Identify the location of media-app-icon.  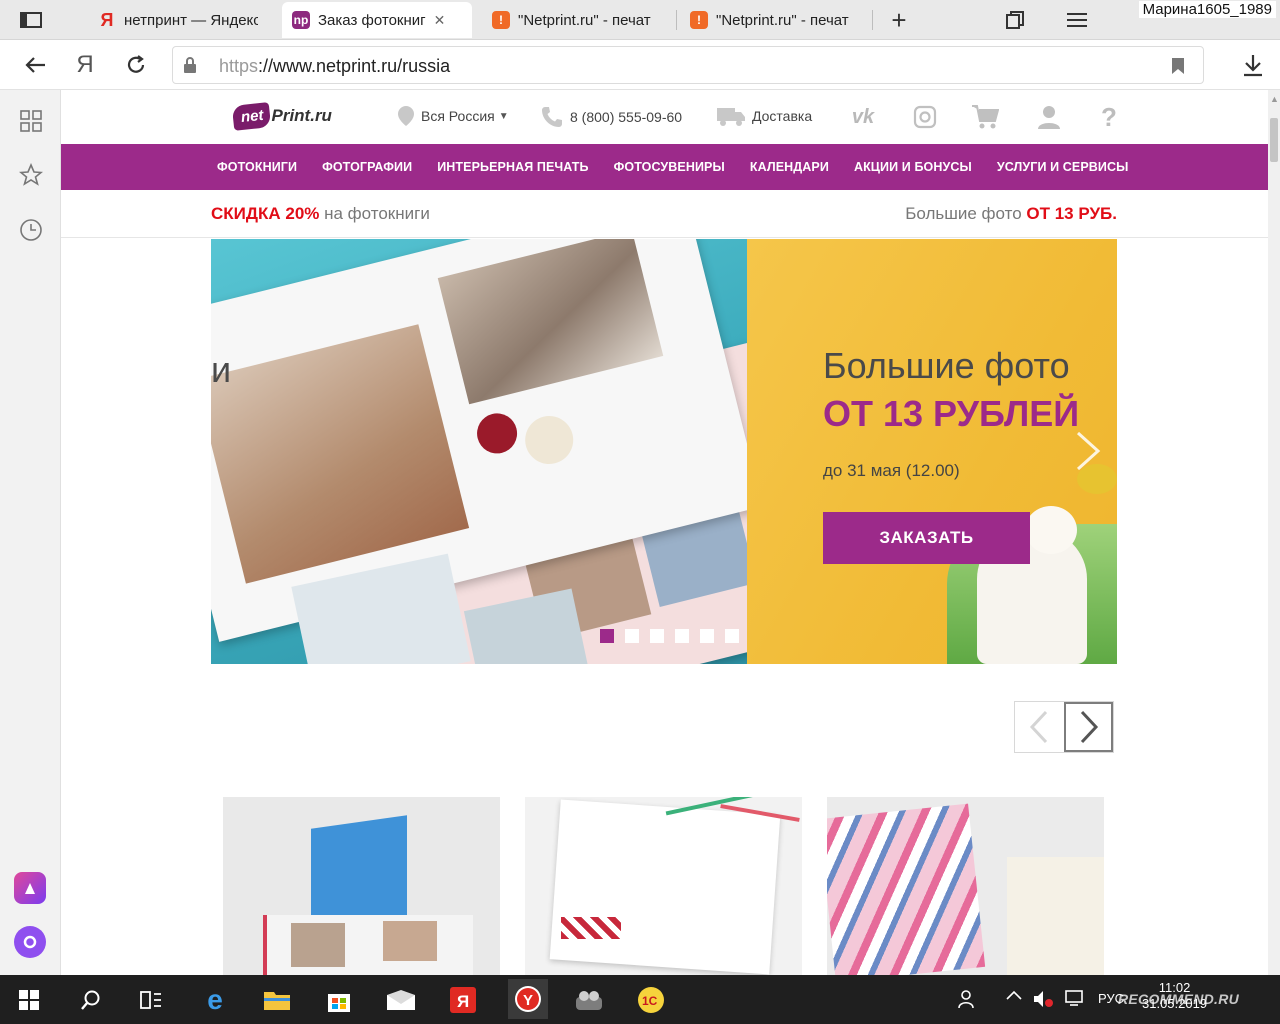
(589, 1000).